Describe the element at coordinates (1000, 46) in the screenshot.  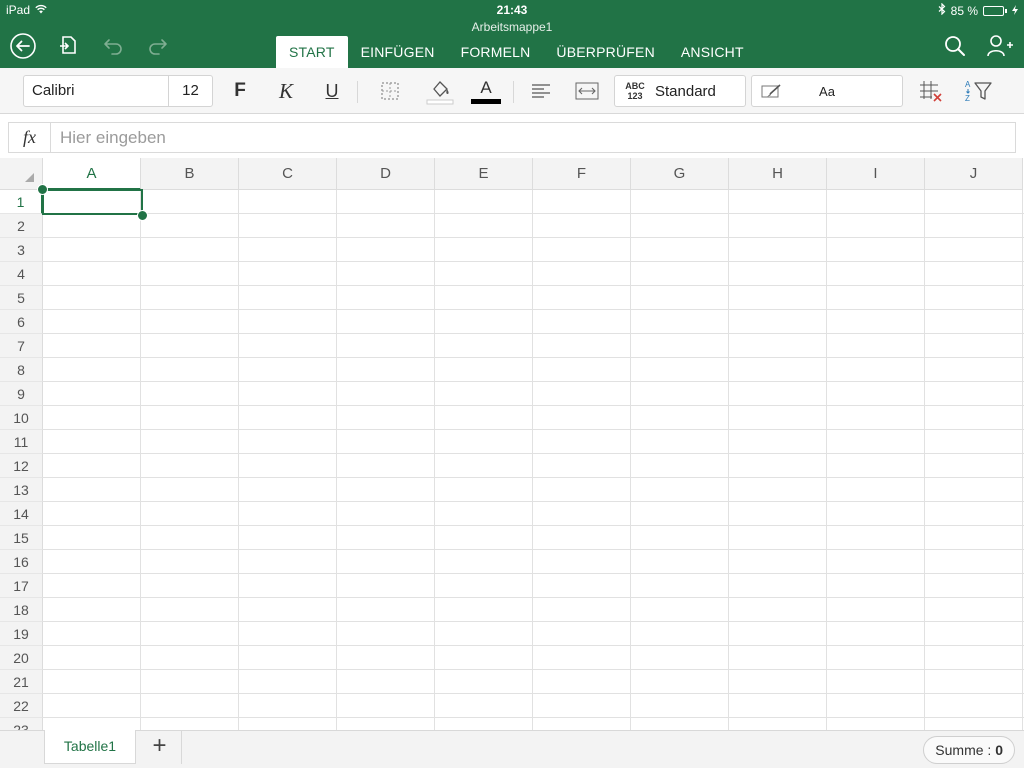
I see `share-person-icon` at that location.